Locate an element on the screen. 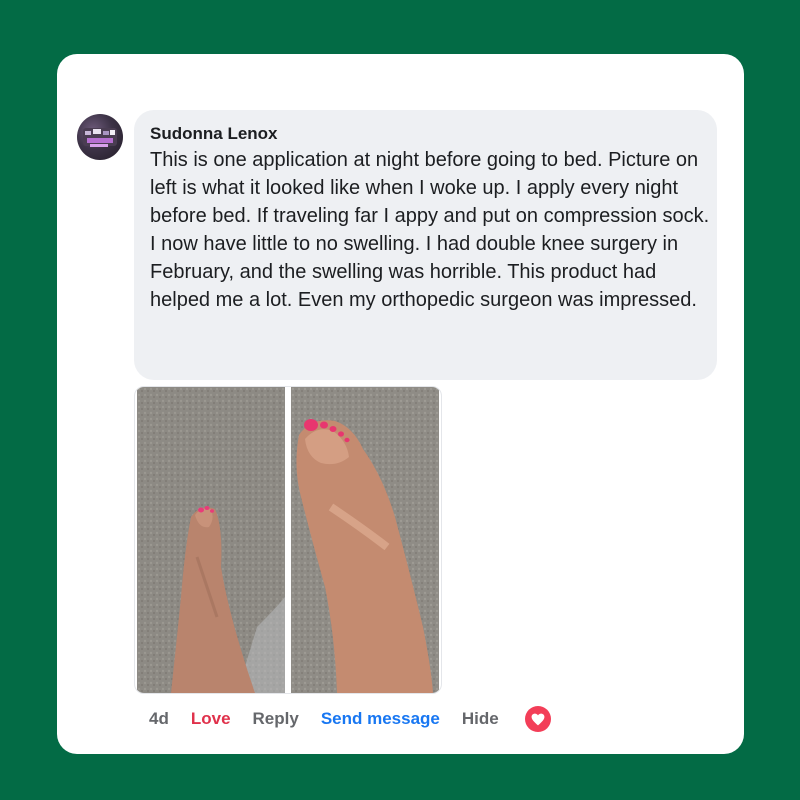 This screenshot has height=800, width=800. comment-actions: 4d Love Reply Send message Hide is located at coordinates (350, 719).